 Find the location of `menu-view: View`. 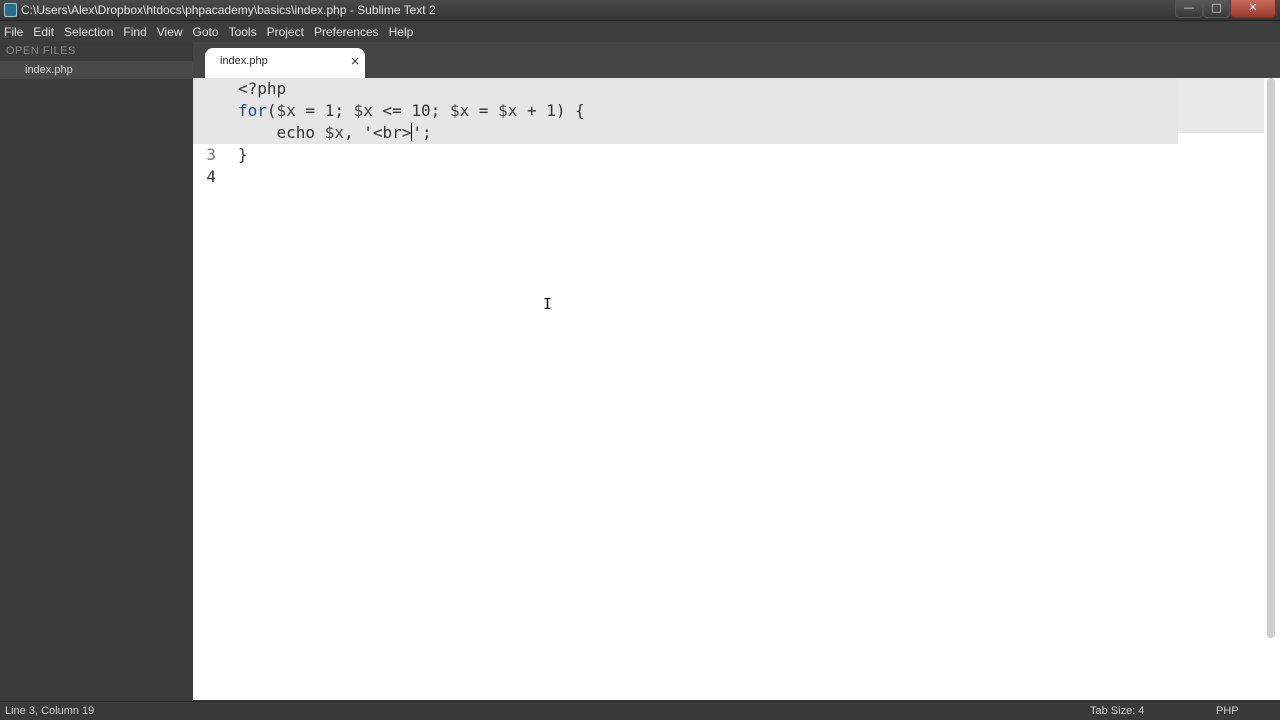

menu-view: View is located at coordinates (171, 32).